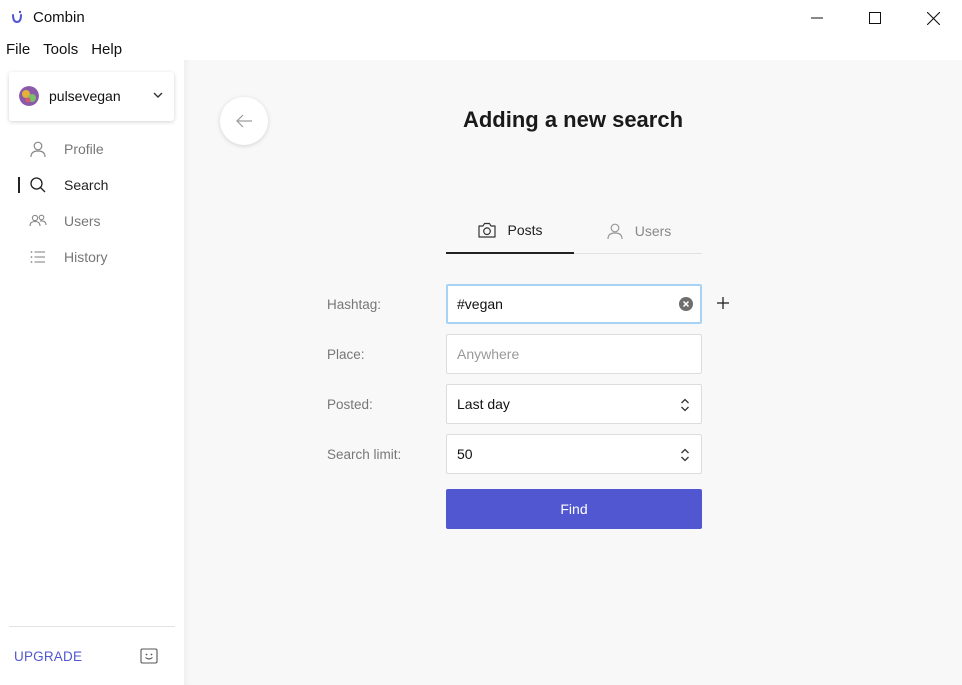 Image resolution: width=962 pixels, height=685 pixels. I want to click on page-title: Adding a new search, so click(573, 119).